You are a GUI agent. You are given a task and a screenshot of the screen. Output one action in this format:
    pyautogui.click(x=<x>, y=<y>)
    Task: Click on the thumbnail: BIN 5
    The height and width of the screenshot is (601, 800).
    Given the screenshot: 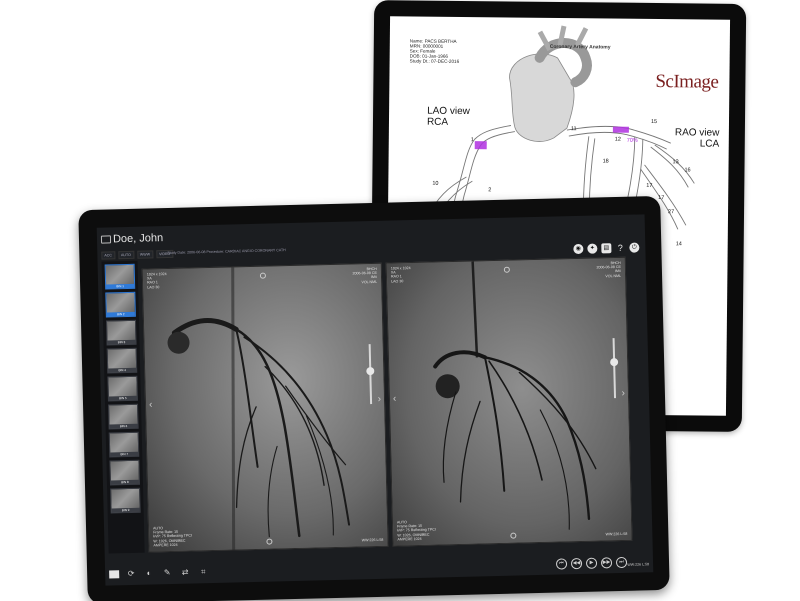 What is the action you would take?
    pyautogui.click(x=122, y=388)
    